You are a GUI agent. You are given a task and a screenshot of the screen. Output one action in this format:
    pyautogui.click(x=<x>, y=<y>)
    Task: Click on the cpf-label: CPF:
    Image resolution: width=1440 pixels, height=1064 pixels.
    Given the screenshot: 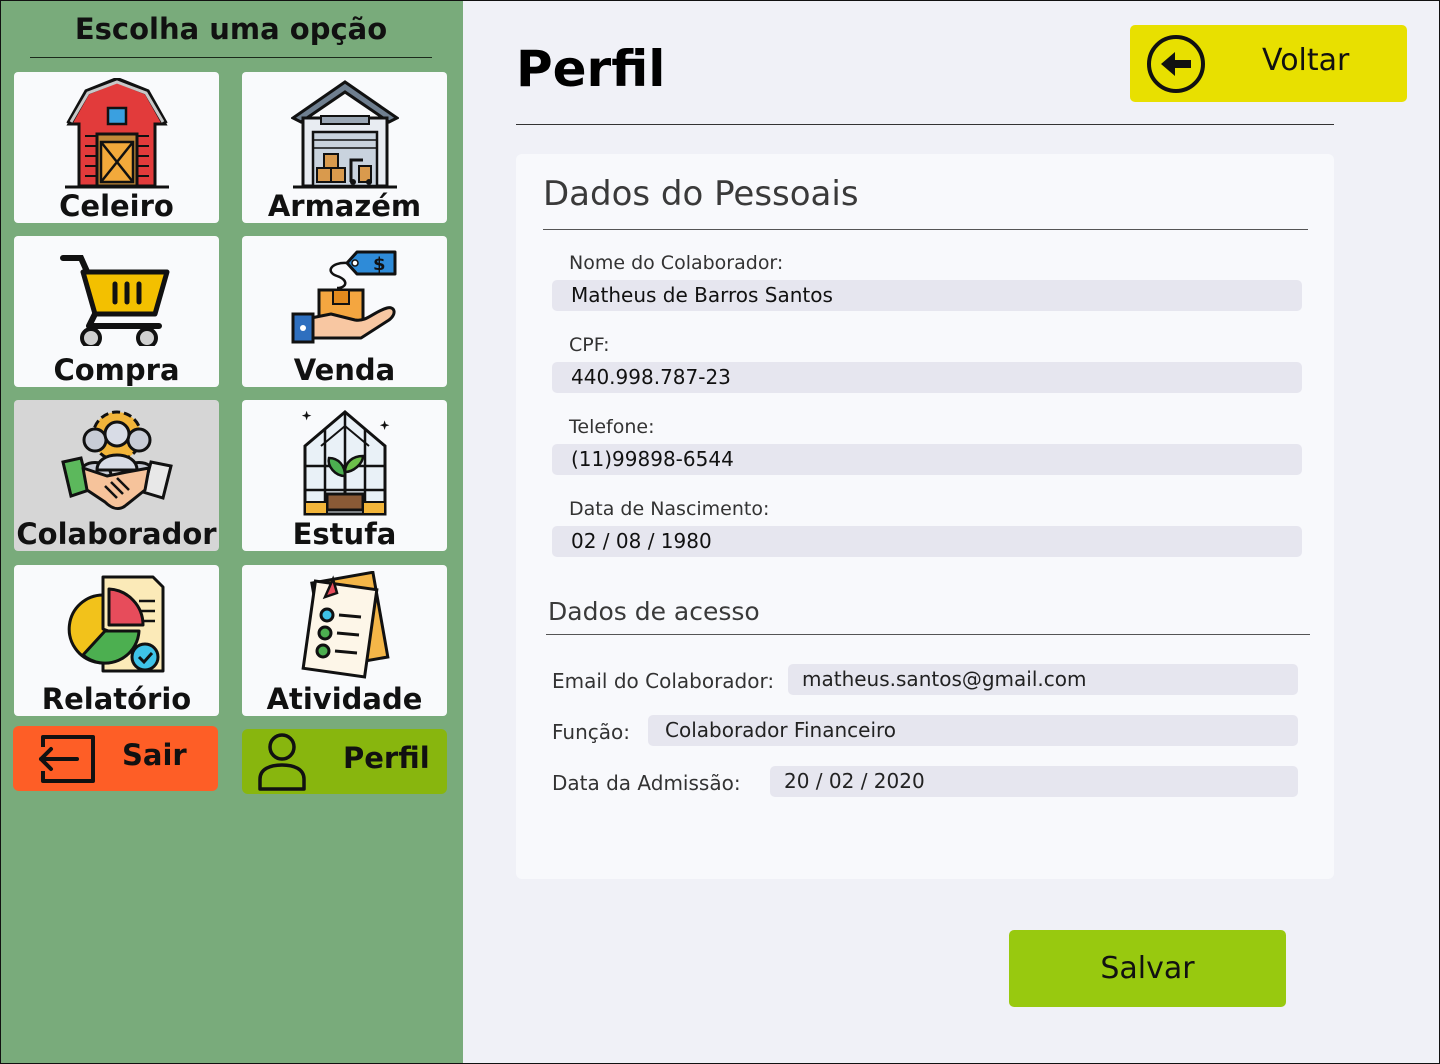 What is the action you would take?
    pyautogui.click(x=589, y=345)
    